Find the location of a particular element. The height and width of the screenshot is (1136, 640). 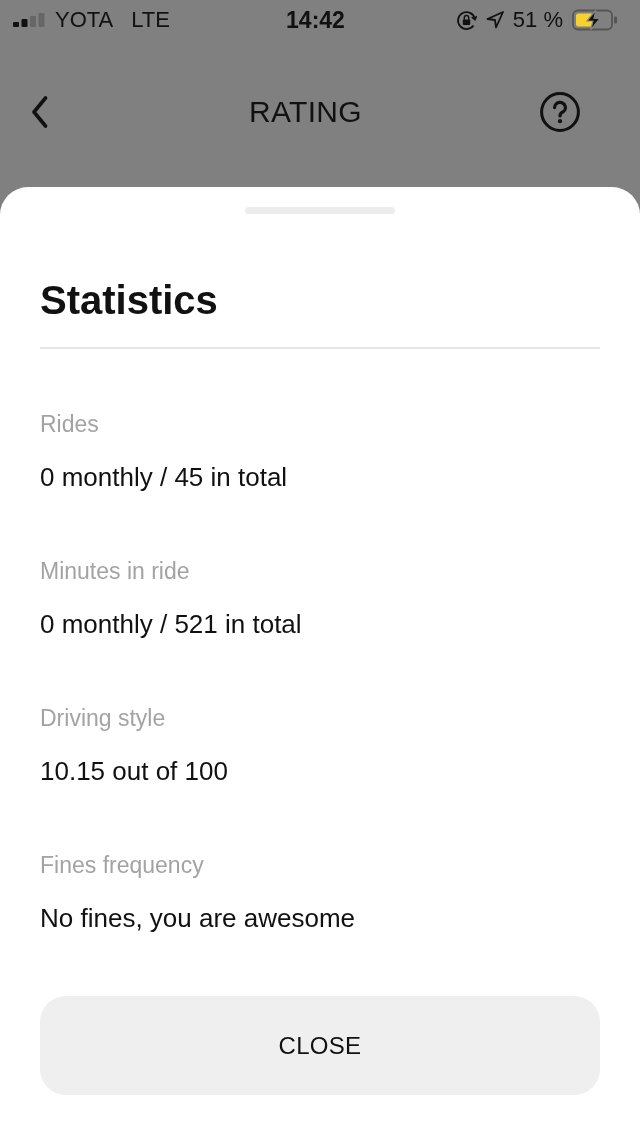

stat-value: 0 monthly / 521 in total is located at coordinates (171, 624).